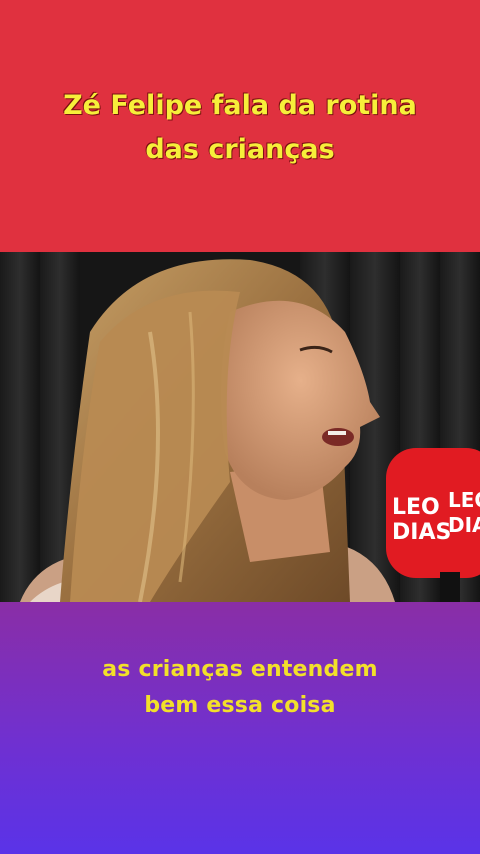 The width and height of the screenshot is (480, 854). I want to click on mic-brand-line-2: DIAS, so click(421, 532).